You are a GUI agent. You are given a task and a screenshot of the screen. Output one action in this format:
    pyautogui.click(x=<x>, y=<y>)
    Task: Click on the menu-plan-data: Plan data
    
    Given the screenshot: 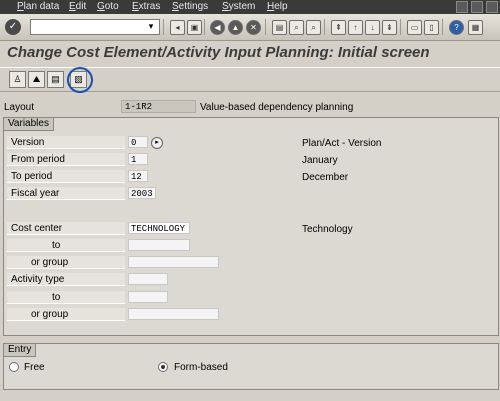 What is the action you would take?
    pyautogui.click(x=38, y=6)
    